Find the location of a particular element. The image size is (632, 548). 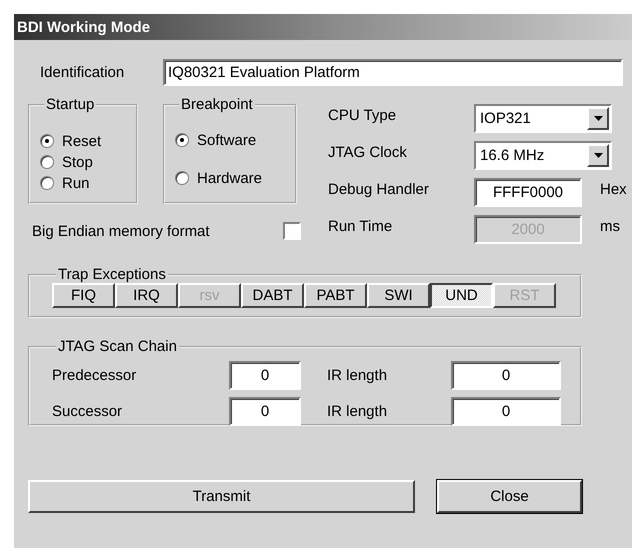

dropdown: 16.6 MHz is located at coordinates (543, 155).